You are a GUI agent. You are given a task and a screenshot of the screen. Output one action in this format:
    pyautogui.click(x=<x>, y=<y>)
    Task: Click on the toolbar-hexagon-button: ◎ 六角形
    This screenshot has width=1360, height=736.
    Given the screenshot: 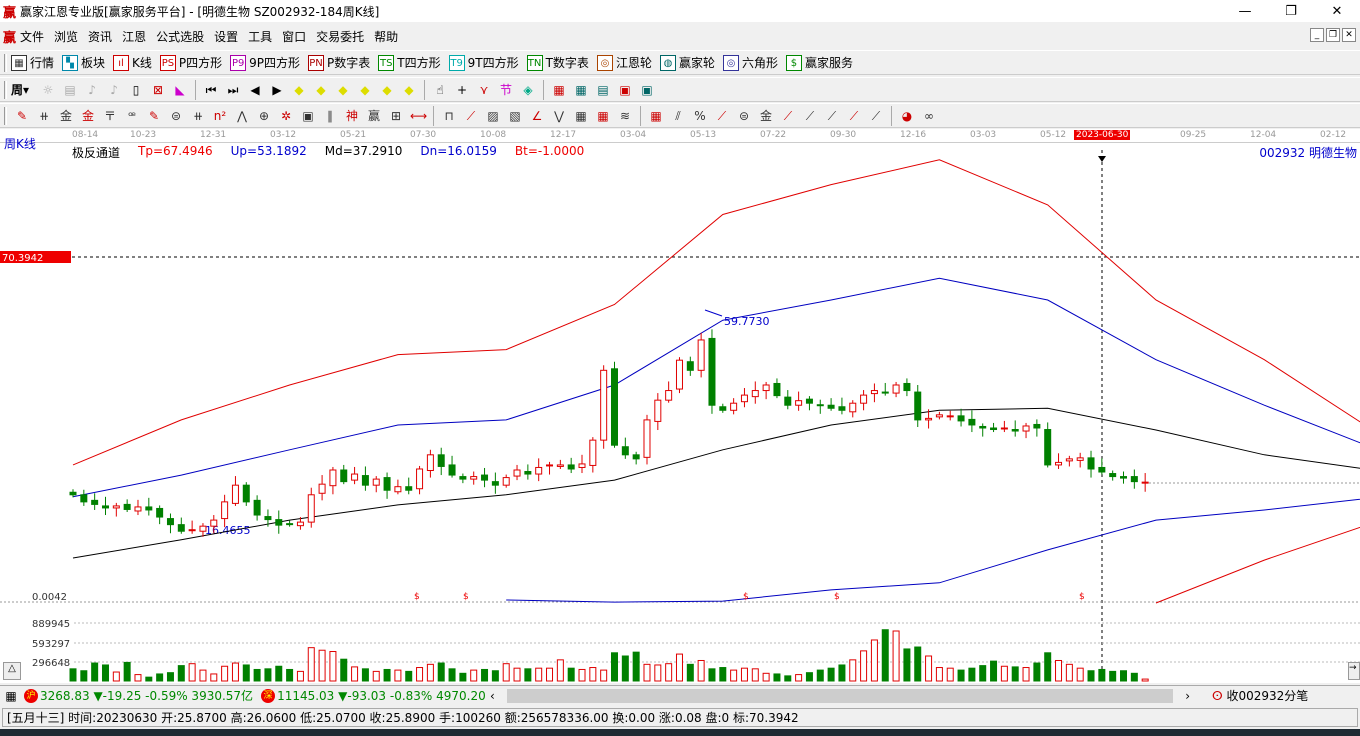 What is the action you would take?
    pyautogui.click(x=750, y=62)
    